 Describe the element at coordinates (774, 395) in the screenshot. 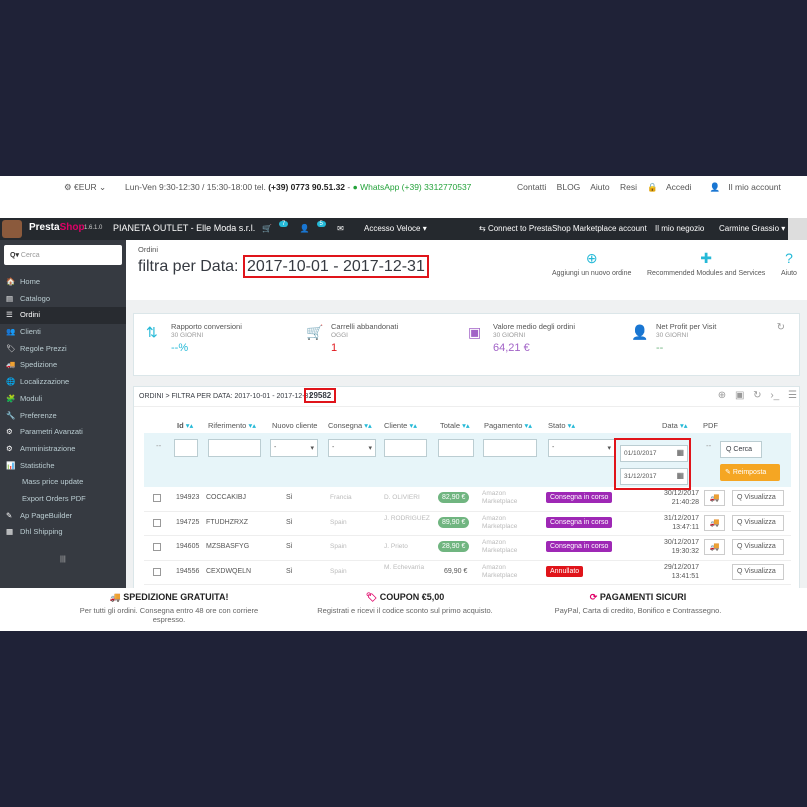

I see `sql-icon: ›_` at that location.